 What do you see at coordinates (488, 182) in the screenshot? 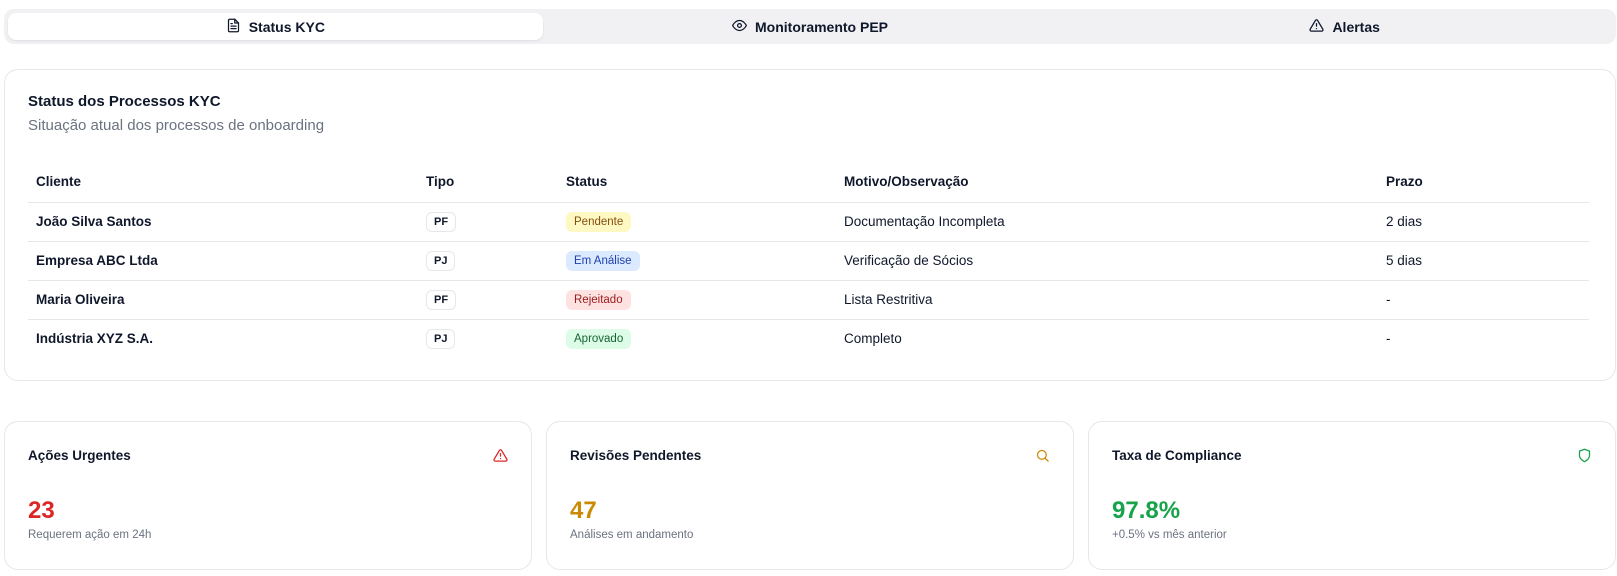
I see `column-header-tipo: Tipo` at bounding box center [488, 182].